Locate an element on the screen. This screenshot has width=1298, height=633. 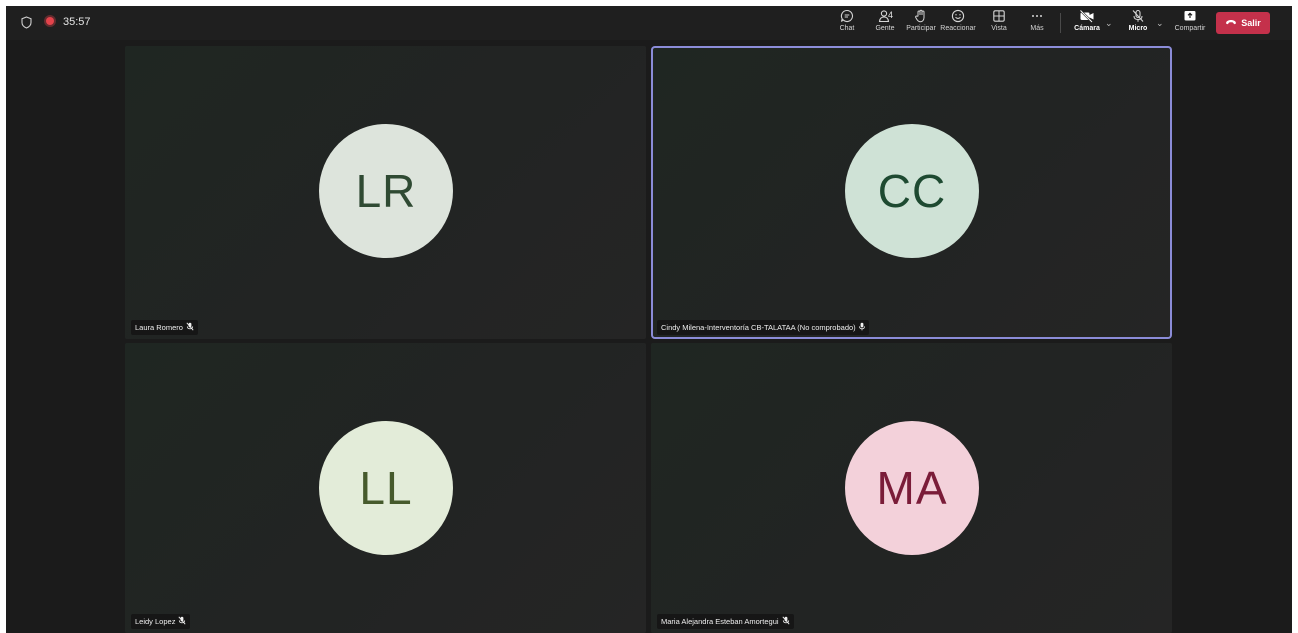
raise-hand-label: Participar is located at coordinates (921, 28).